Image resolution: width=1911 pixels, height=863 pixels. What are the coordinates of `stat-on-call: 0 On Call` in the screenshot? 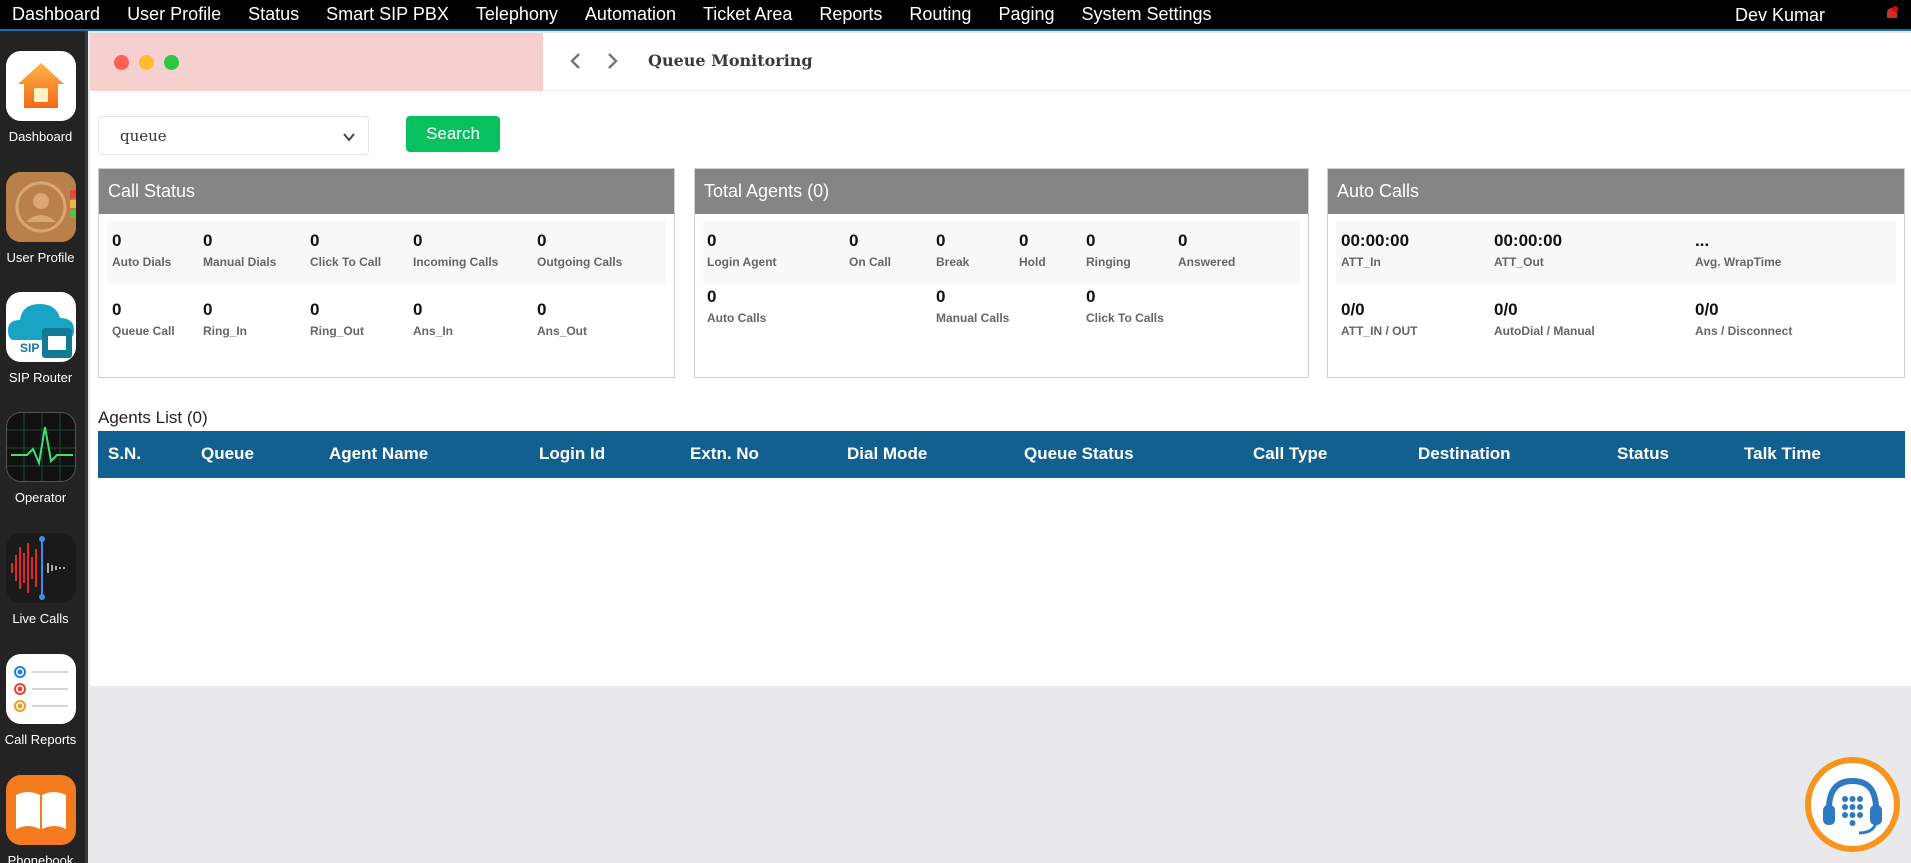 It's located at (870, 250).